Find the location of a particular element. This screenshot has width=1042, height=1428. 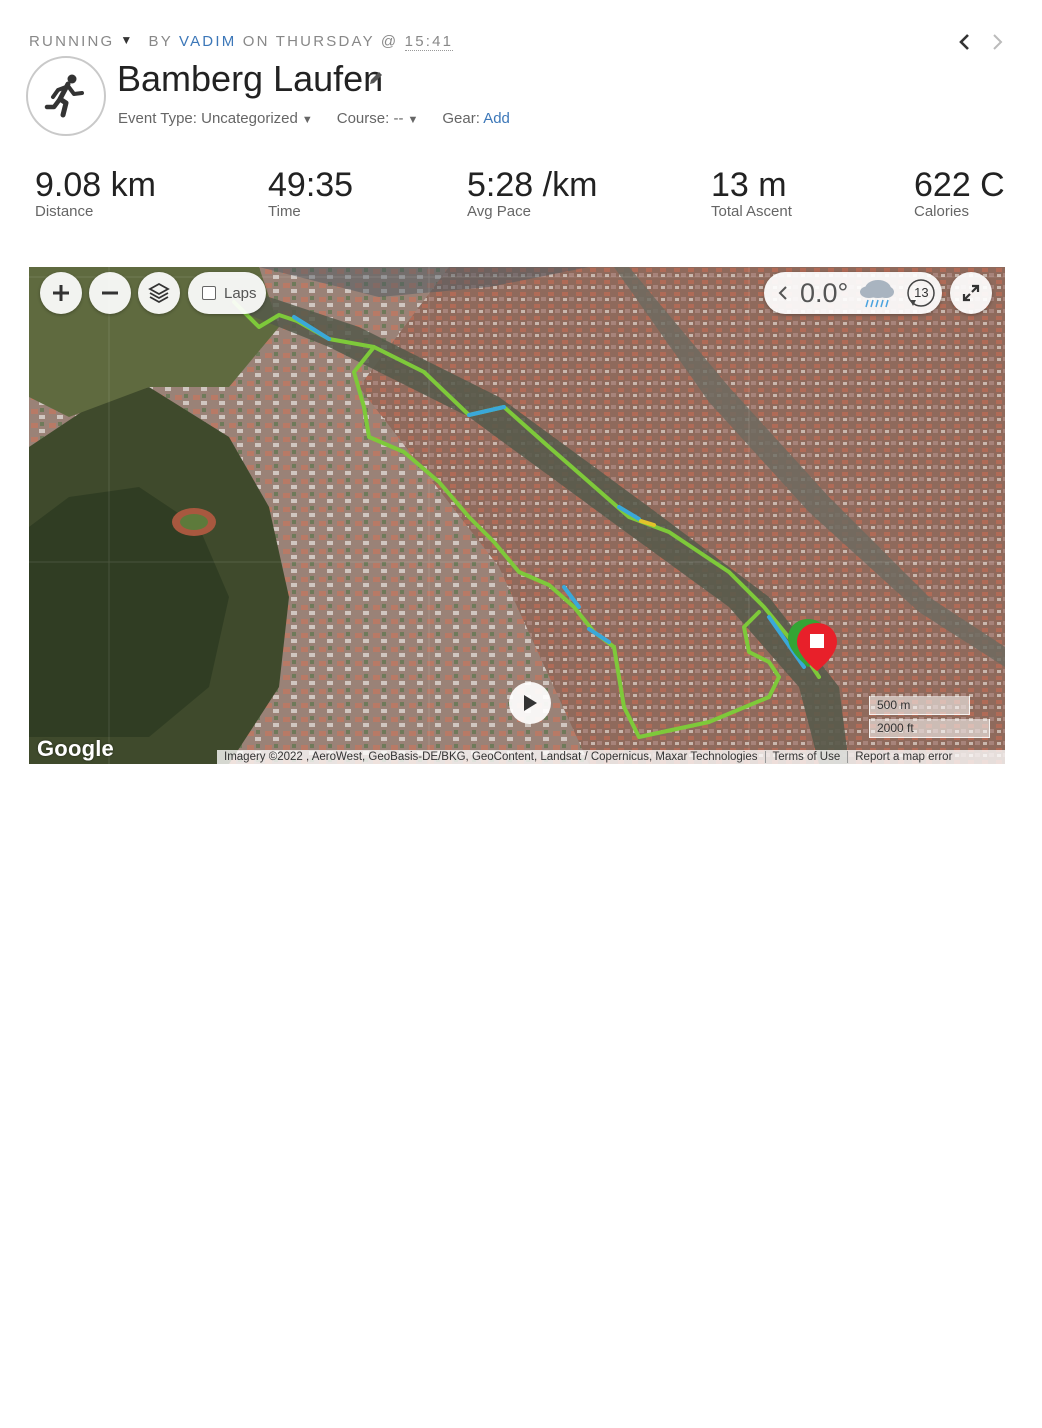

activity-header-line: Running ▼ by Vadim on Thursday @ 15:41 is located at coordinates (241, 42).